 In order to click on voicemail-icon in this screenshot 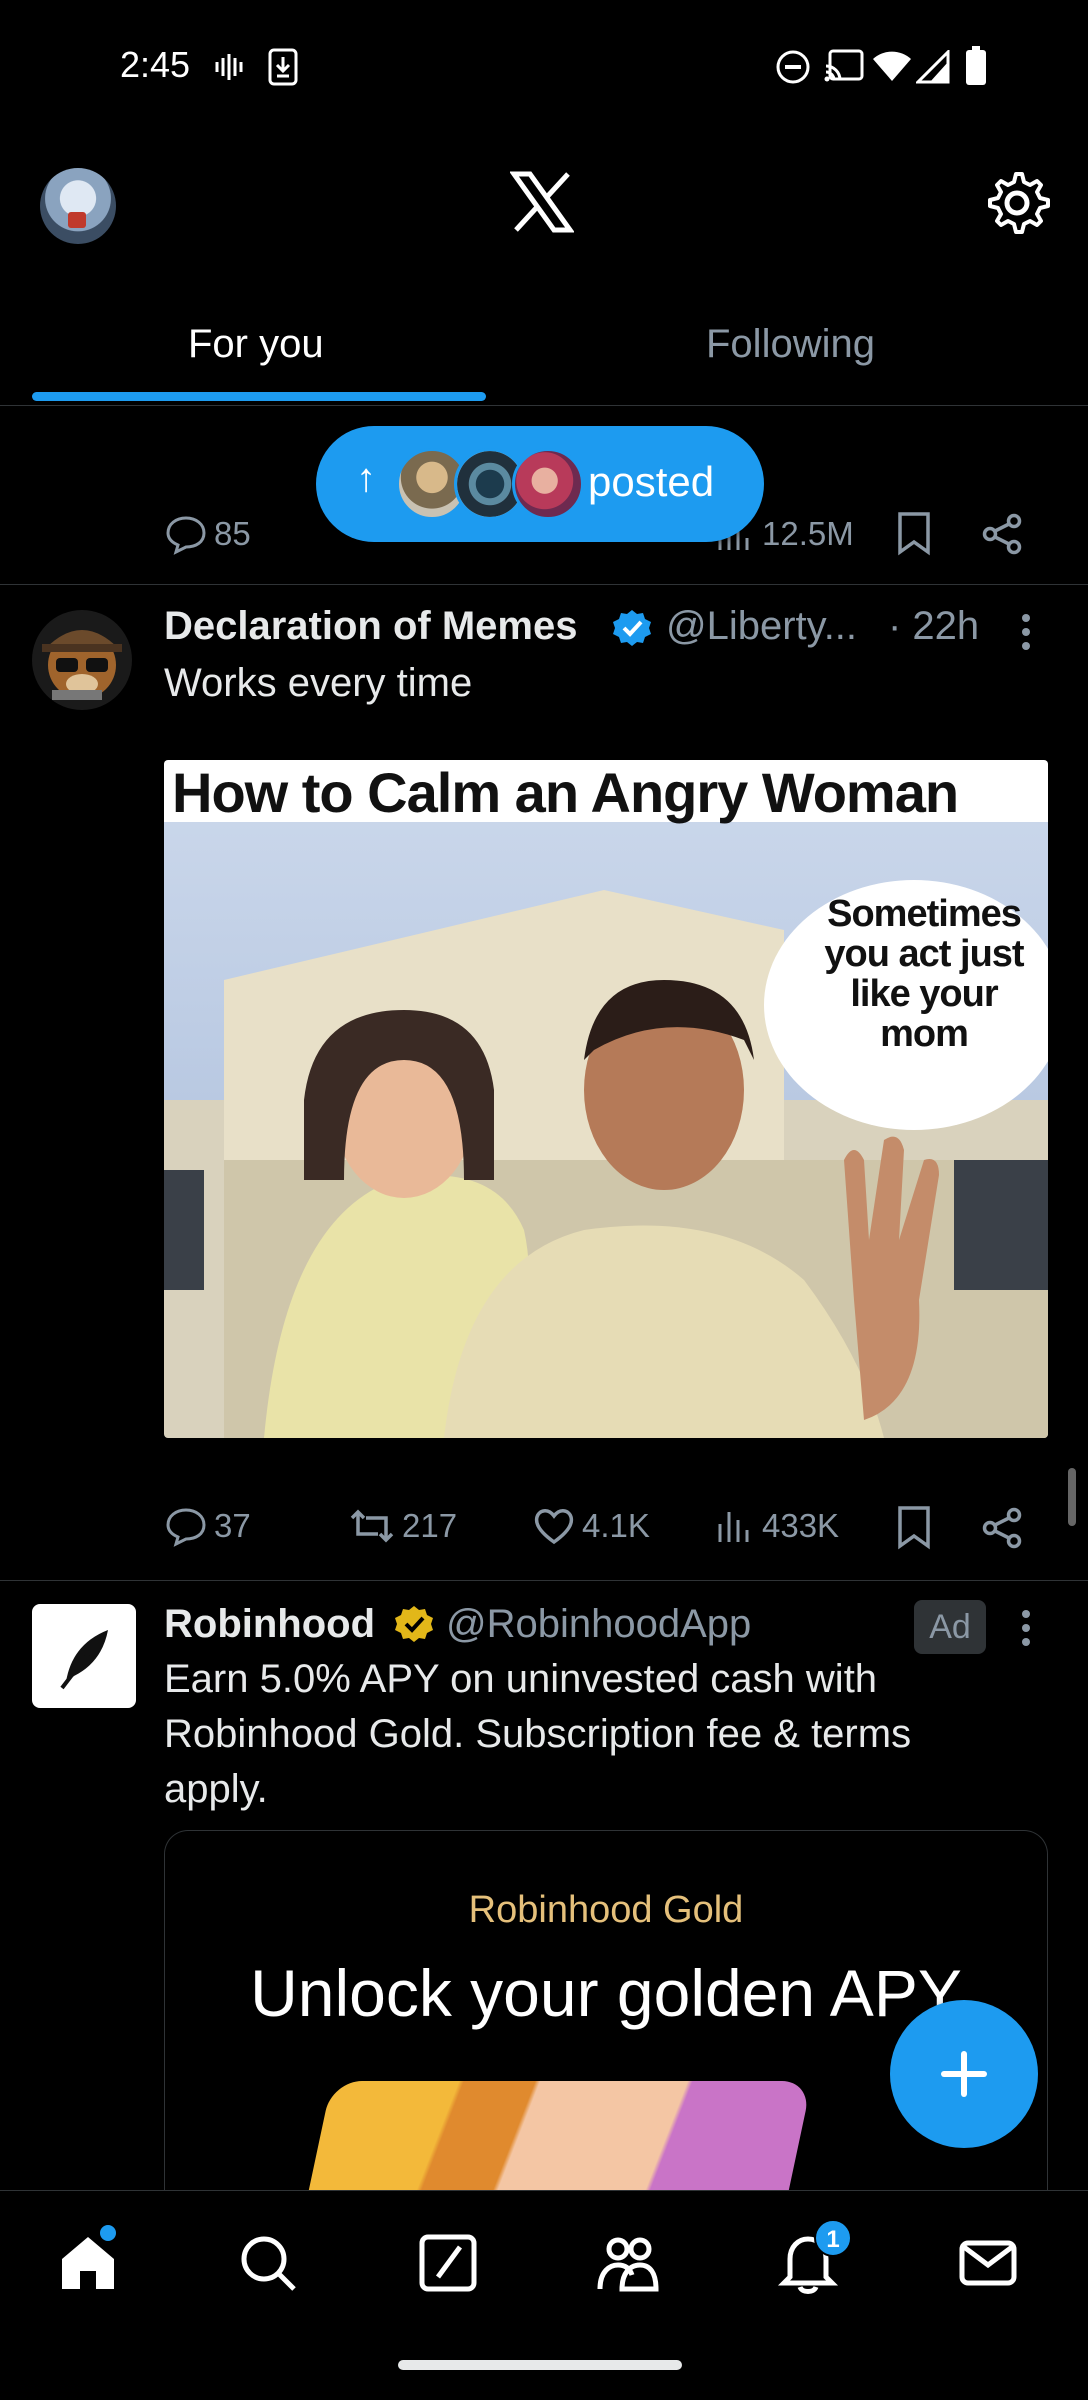, I will do `click(229, 67)`.